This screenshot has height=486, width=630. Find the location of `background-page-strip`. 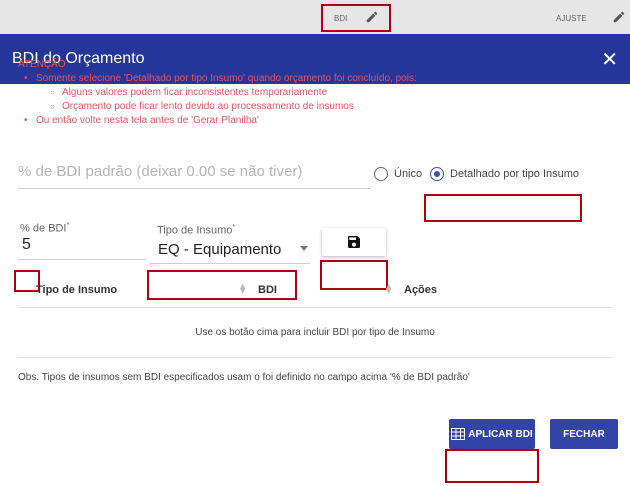

background-page-strip is located at coordinates (315, 17).